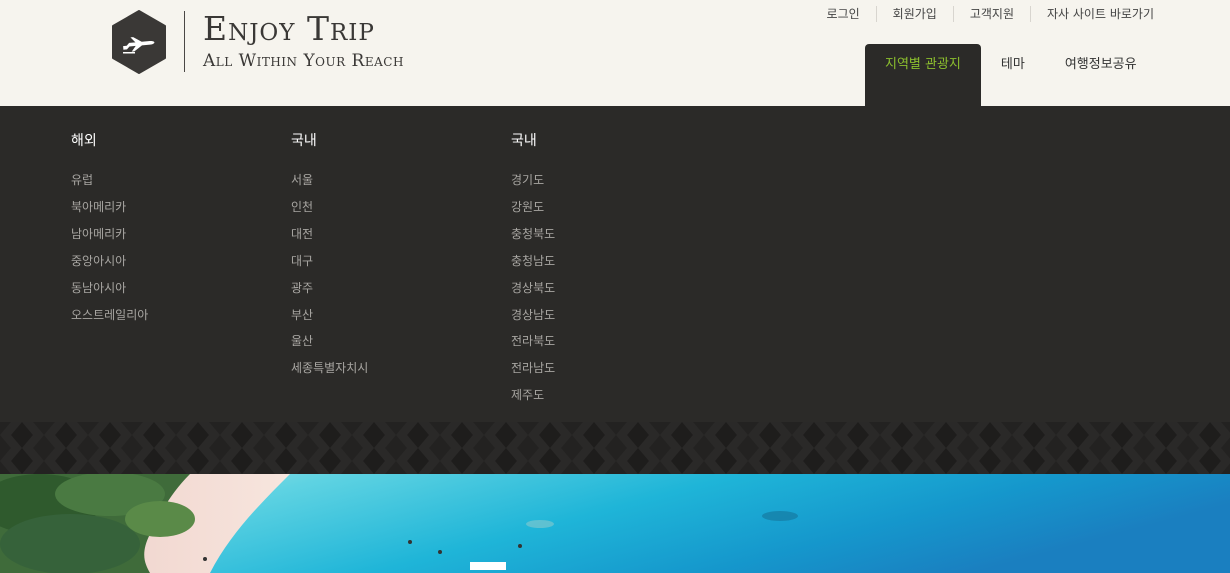 This screenshot has height=573, width=1230. I want to click on menu-item-gyeonggi: 경기도, so click(533, 180).